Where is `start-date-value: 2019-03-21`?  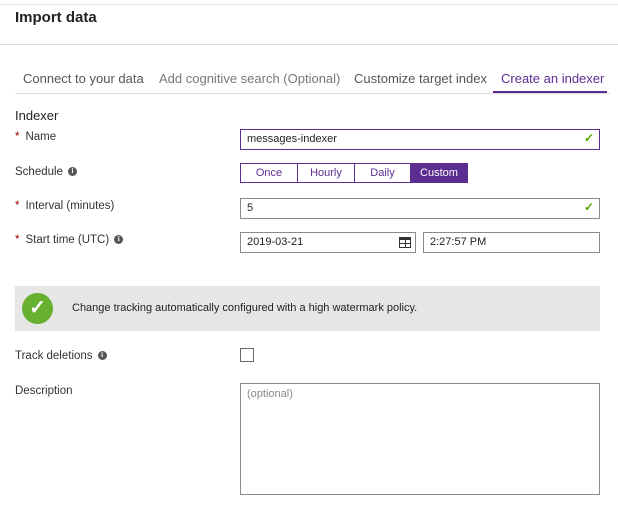
start-date-value: 2019-03-21 is located at coordinates (275, 242).